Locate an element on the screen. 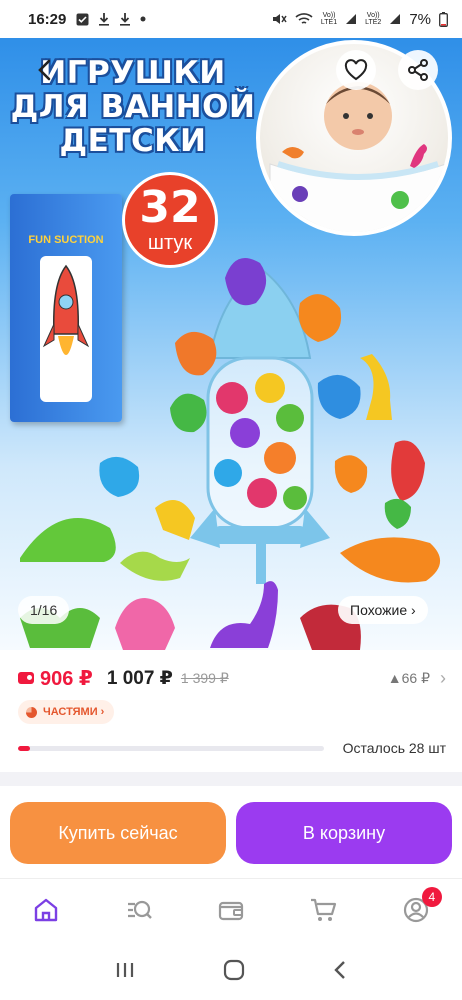  tab-home is located at coordinates (46, 909).